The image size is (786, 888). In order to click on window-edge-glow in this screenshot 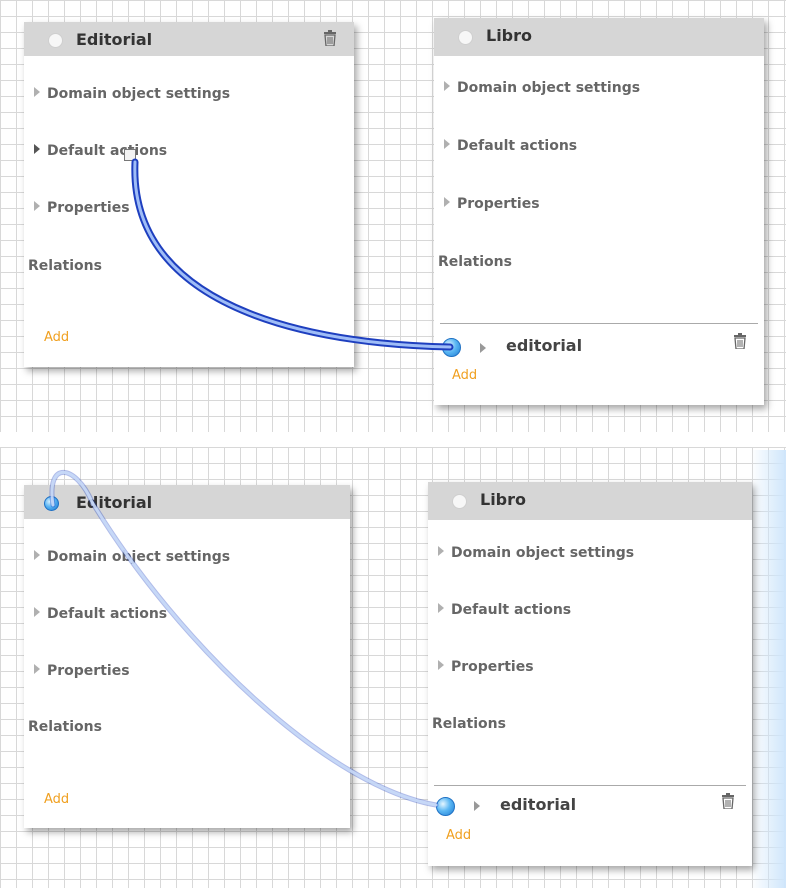, I will do `click(768, 669)`.